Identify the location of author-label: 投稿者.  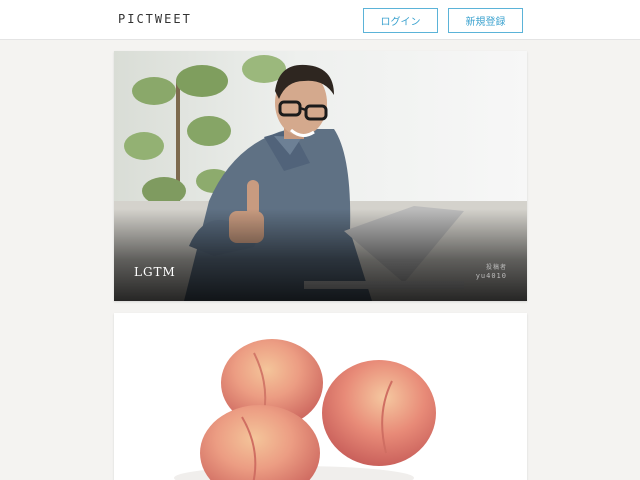
(496, 267).